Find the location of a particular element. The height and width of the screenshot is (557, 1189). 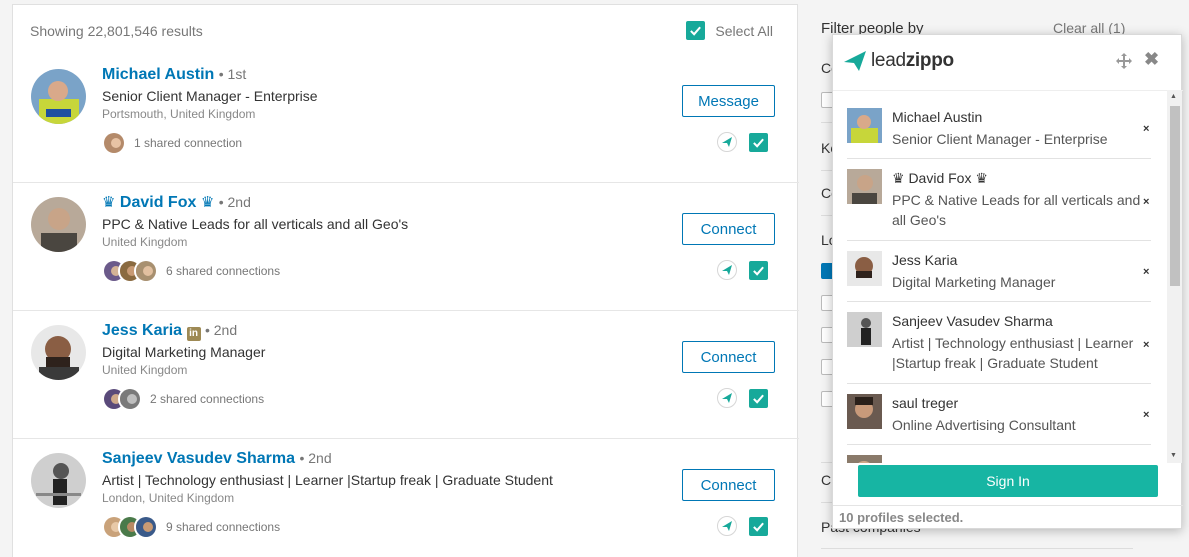

select-all-control: Select All is located at coordinates (729, 30).